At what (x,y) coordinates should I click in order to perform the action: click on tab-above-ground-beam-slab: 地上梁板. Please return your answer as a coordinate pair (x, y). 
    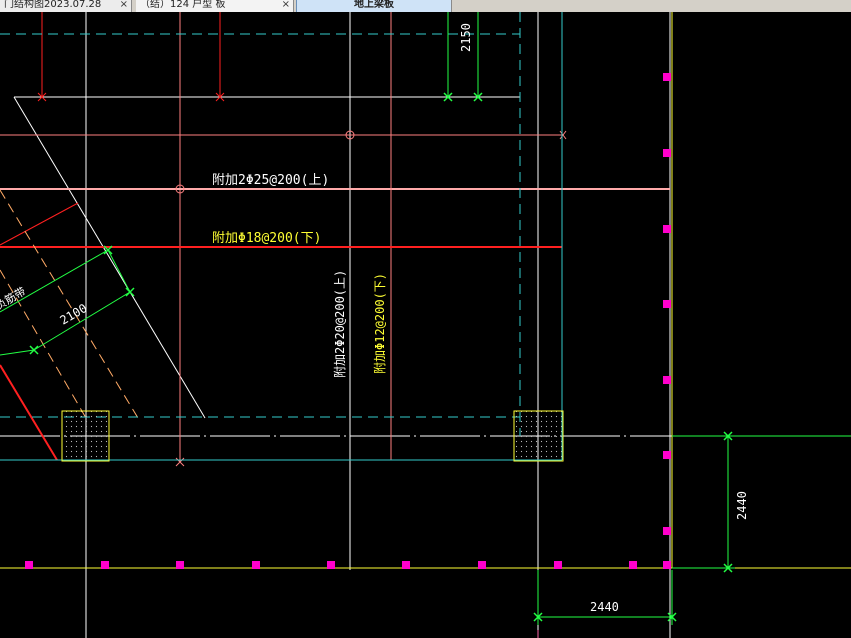
    Looking at the image, I should click on (374, 6).